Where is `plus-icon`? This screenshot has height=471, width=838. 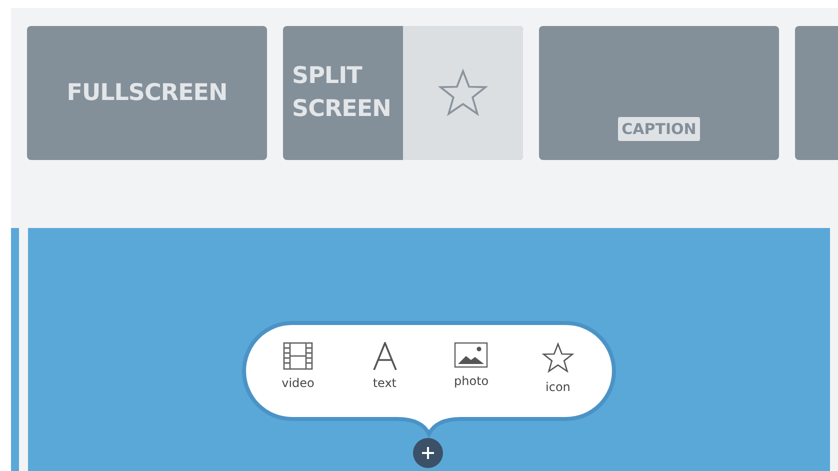
plus-icon is located at coordinates (428, 453).